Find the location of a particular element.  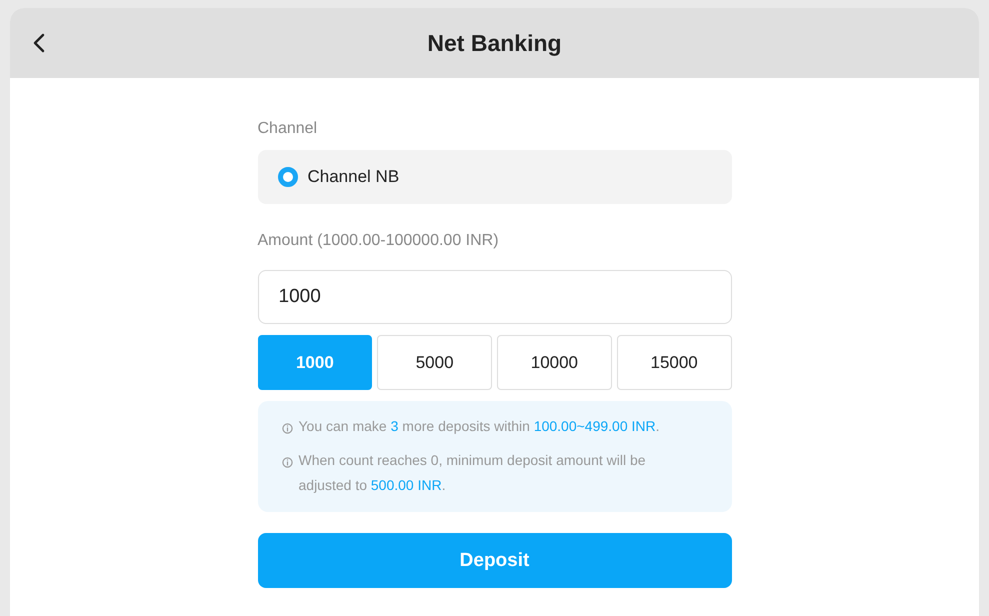

amount-chip: 10000 is located at coordinates (554, 362).